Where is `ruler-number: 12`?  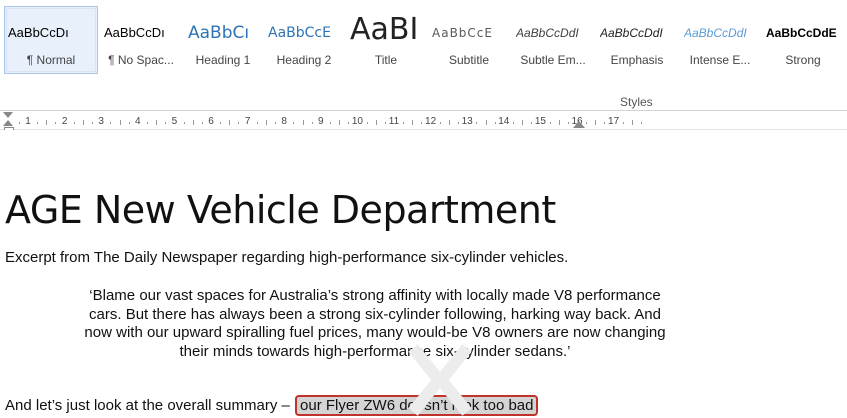 ruler-number: 12 is located at coordinates (431, 121).